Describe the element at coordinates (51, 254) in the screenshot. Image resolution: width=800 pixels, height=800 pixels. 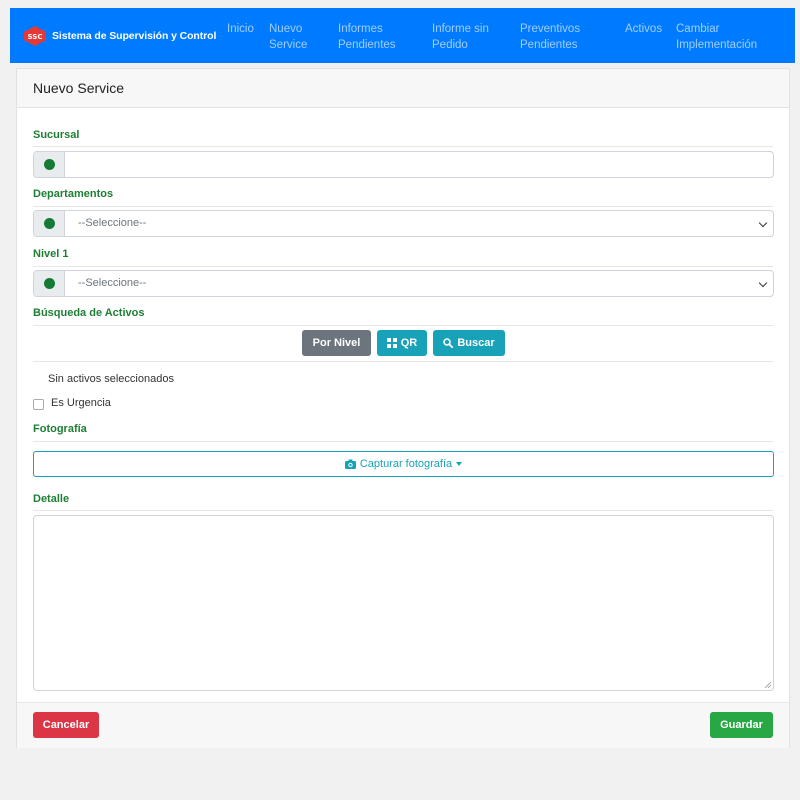
I see `nivel1-label: Nivel 1` at that location.